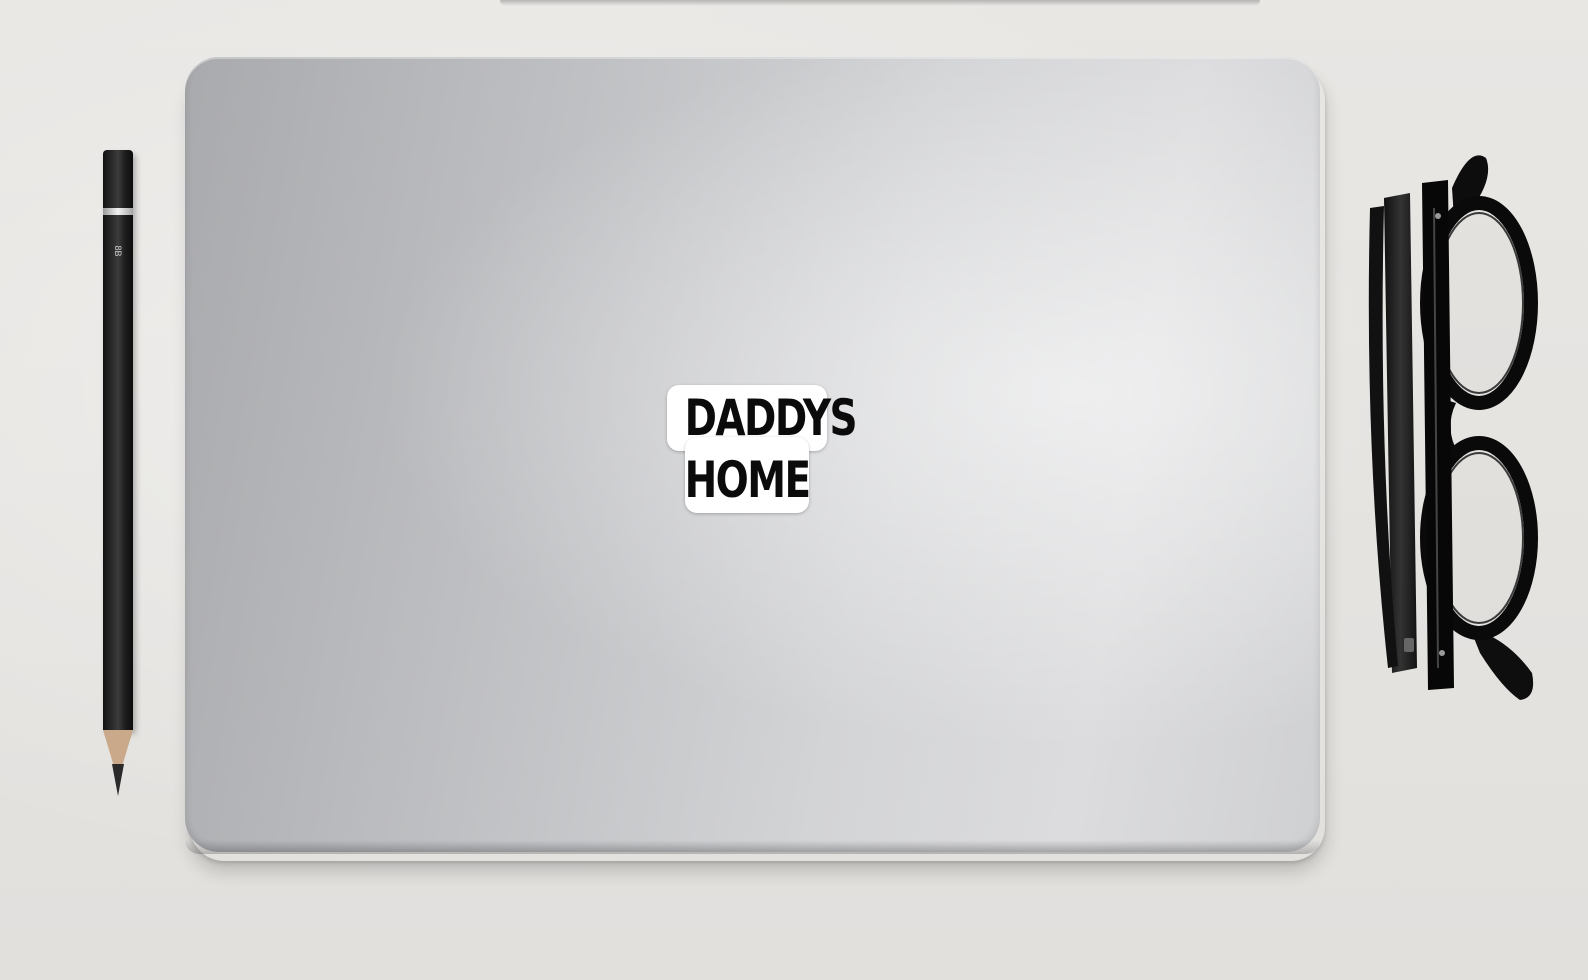  I want to click on eyeglasses-icon, so click(1454, 428).